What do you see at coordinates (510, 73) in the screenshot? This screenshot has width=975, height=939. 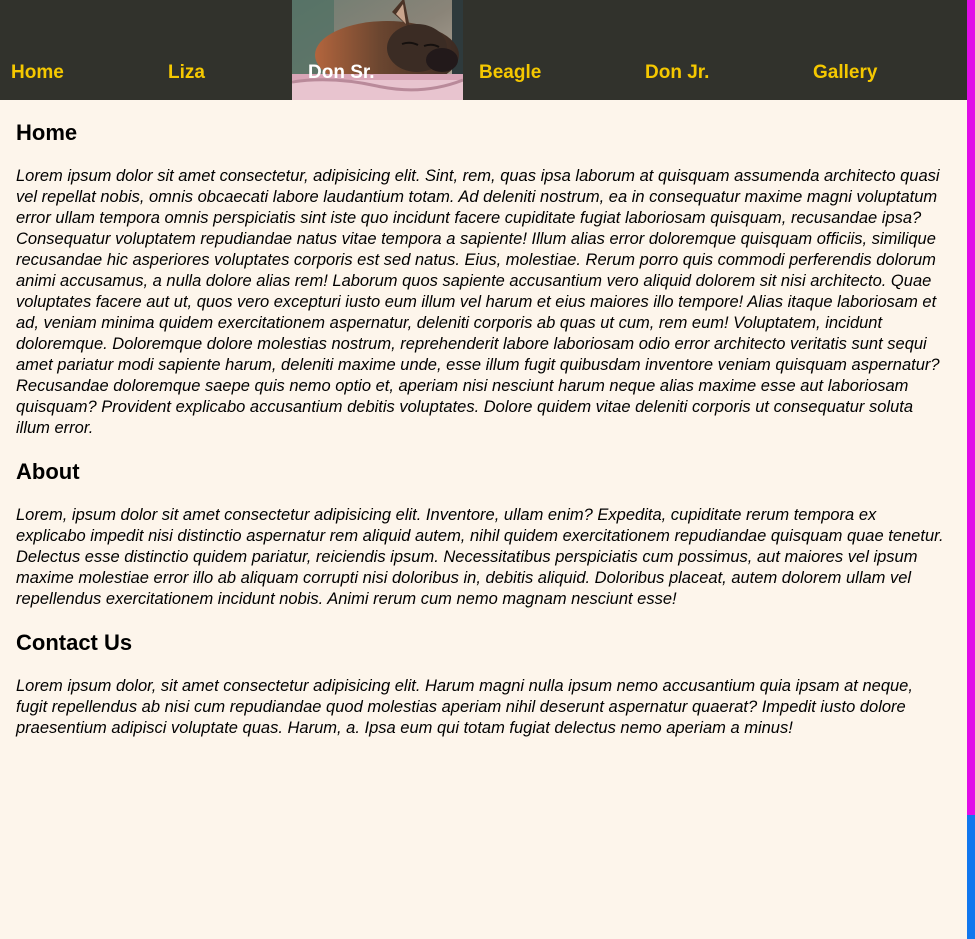 I see `nav-label-beagle: Beagle` at bounding box center [510, 73].